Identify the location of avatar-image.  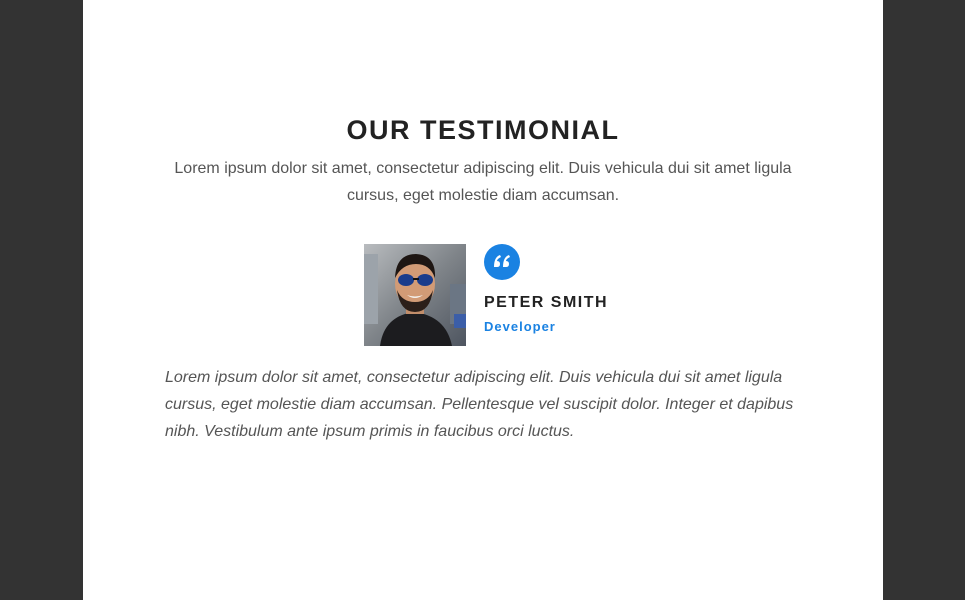
(415, 295).